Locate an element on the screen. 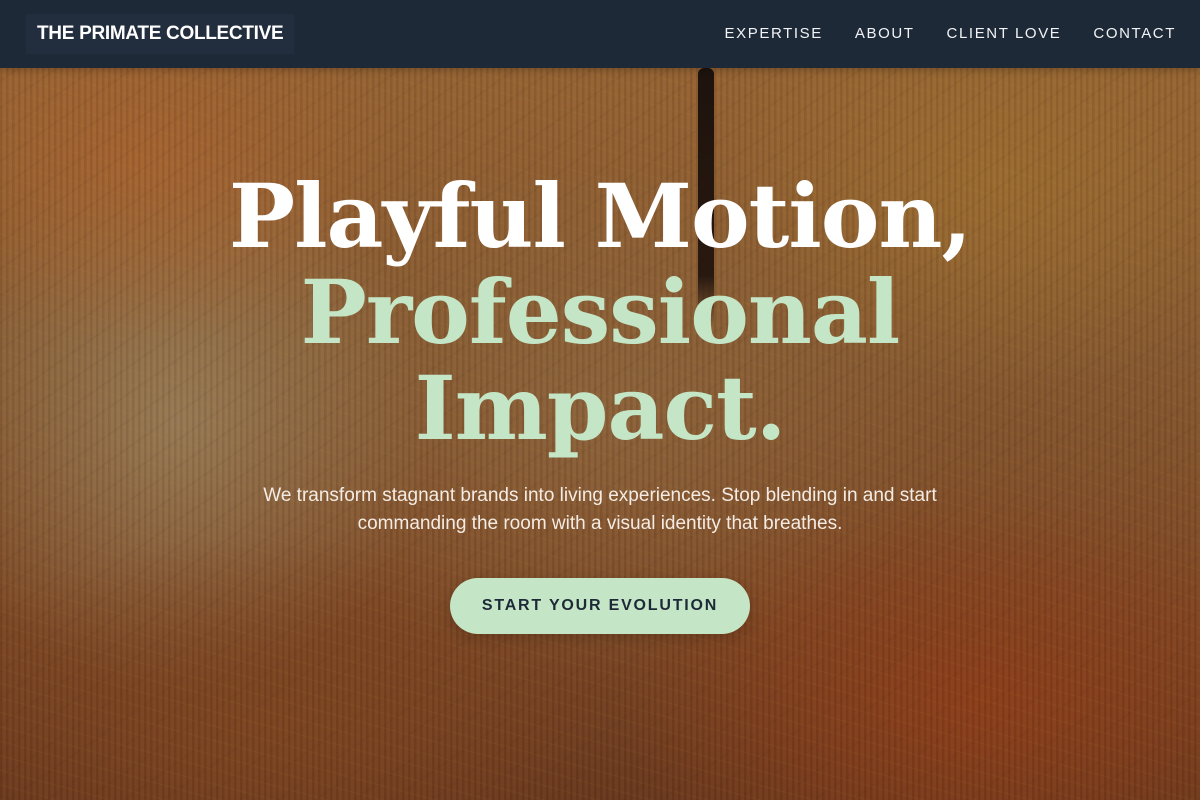  nav-links: EXPERTISE ABOUT CLIENT LOVE CONTACT is located at coordinates (950, 34).